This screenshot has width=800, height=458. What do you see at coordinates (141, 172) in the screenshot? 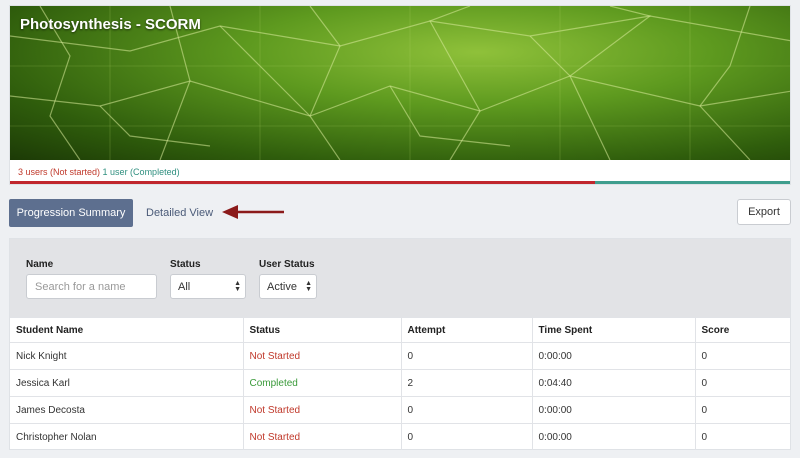
I see `completed-count: 1 user (Completed)` at bounding box center [141, 172].